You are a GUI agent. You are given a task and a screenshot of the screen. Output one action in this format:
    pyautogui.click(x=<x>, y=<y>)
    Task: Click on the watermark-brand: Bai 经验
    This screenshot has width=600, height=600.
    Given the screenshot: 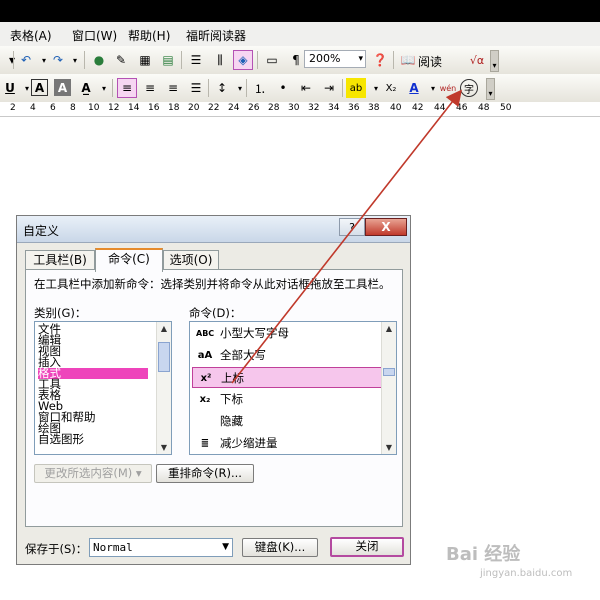 What is the action you would take?
    pyautogui.click(x=483, y=554)
    